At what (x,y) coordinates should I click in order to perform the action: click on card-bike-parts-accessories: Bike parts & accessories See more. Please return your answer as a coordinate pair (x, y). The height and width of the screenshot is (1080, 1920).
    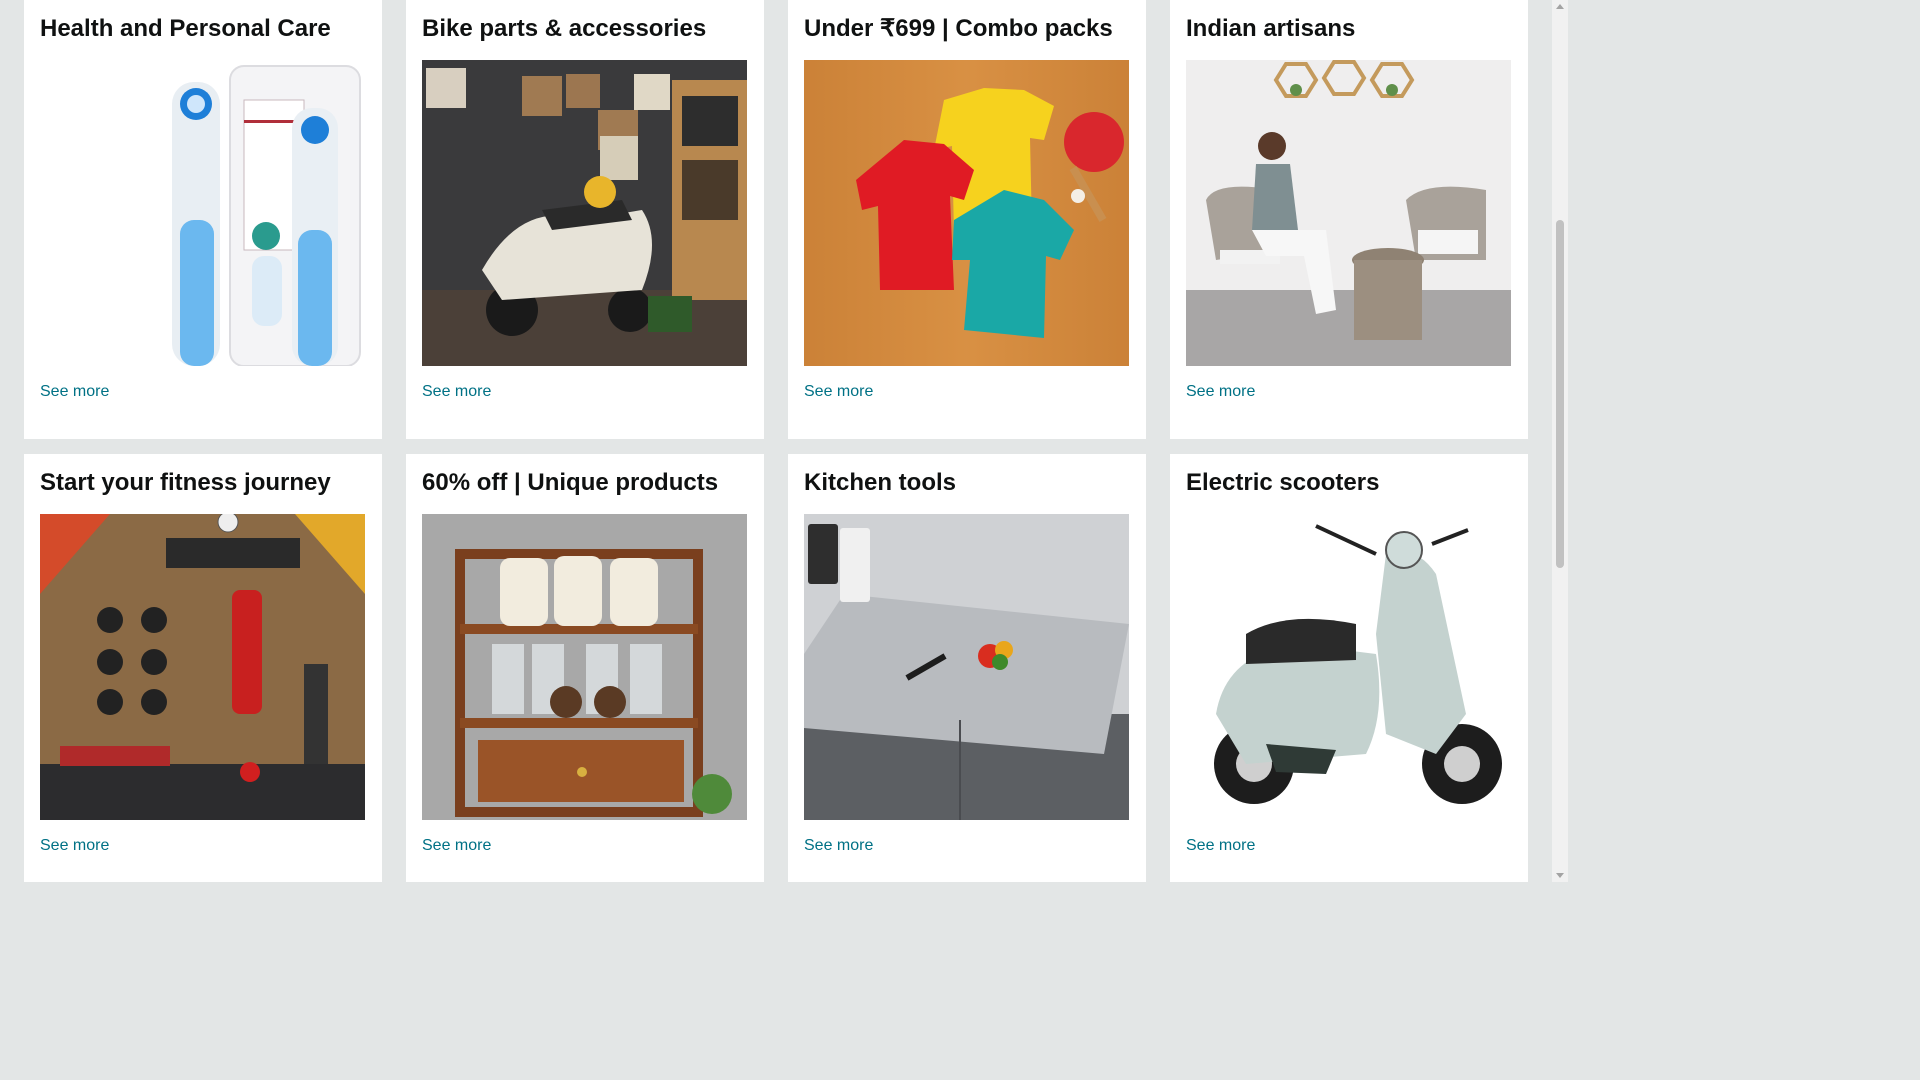
    Looking at the image, I should click on (585, 219).